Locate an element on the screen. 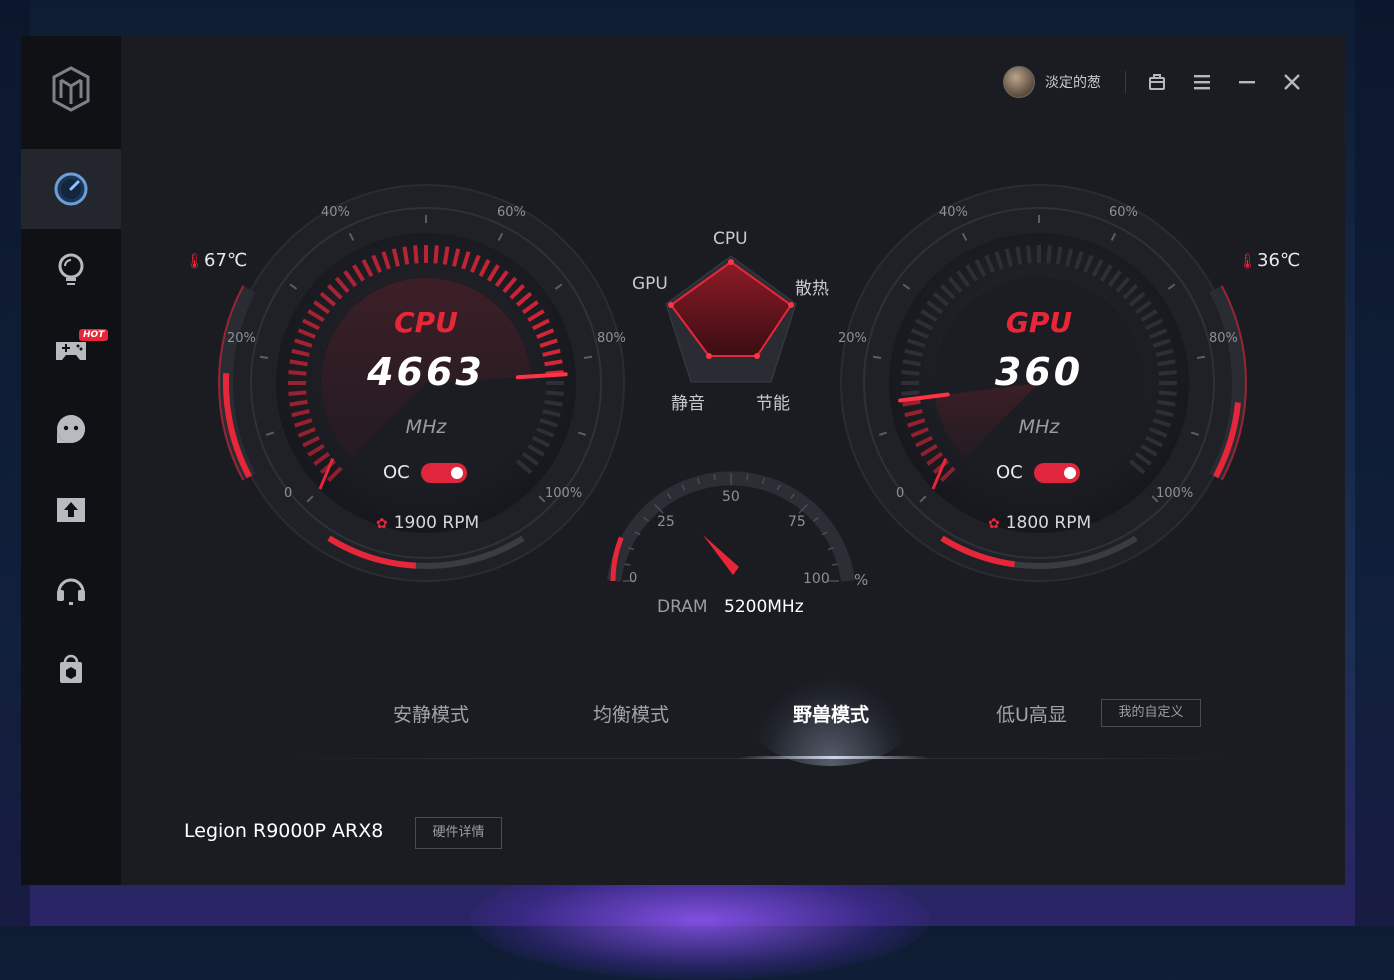 The height and width of the screenshot is (980, 1394). gpu-temp-label: 🌡36℃ is located at coordinates (1269, 260).